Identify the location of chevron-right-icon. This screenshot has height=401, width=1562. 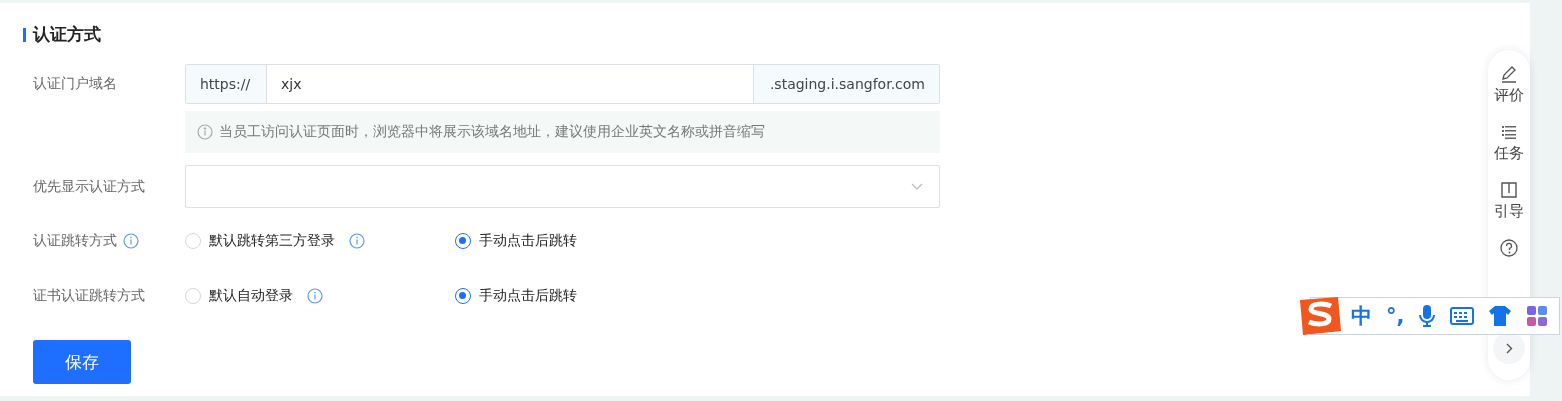
(1509, 348).